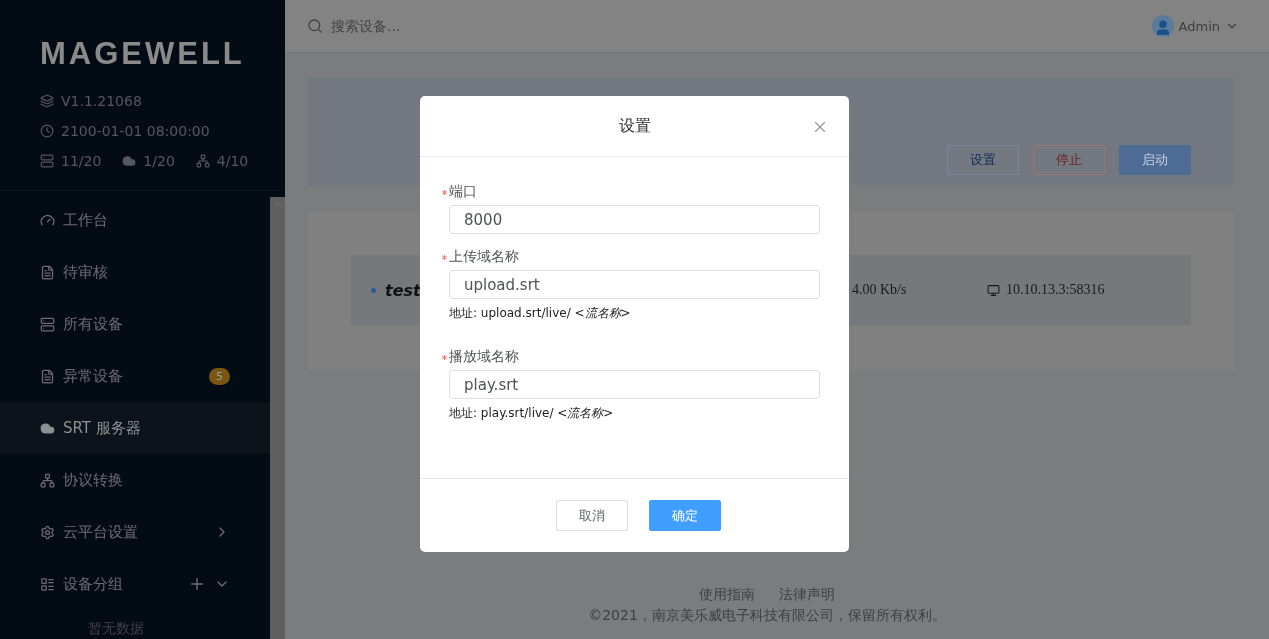  What do you see at coordinates (47, 584) in the screenshot?
I see `list-icon` at bounding box center [47, 584].